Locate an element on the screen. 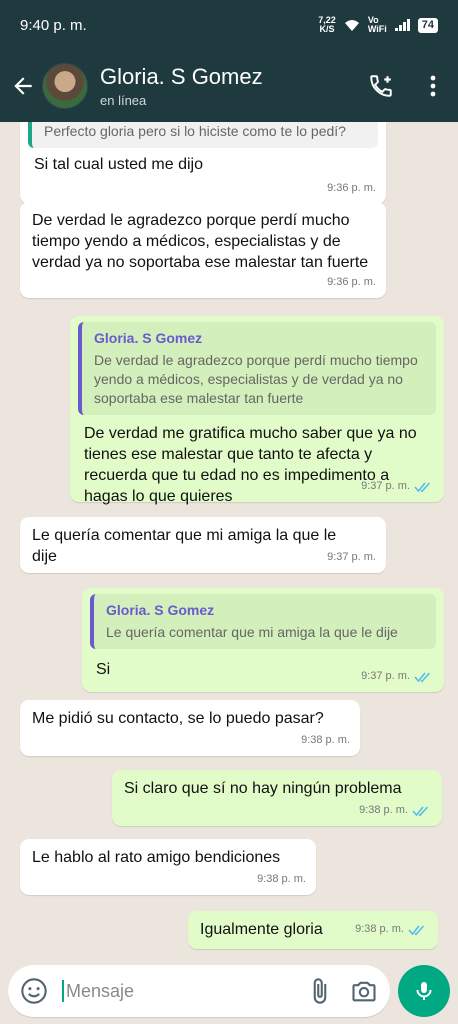 The image size is (458, 1024). more-vert-icon is located at coordinates (433, 86).